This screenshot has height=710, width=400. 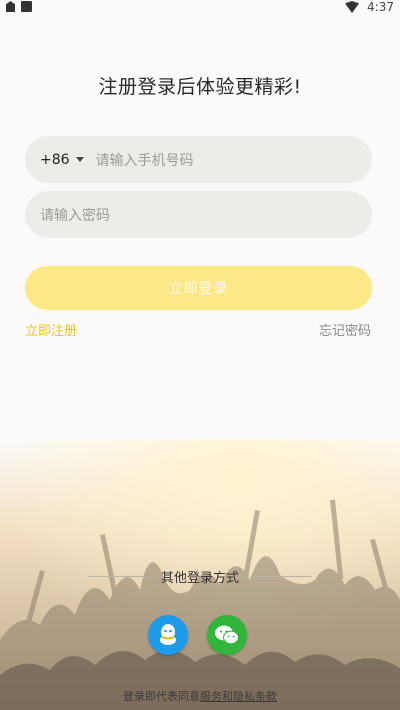 I want to click on agreement-text: 登录即代表同意服务和隐私条款, so click(x=200, y=696).